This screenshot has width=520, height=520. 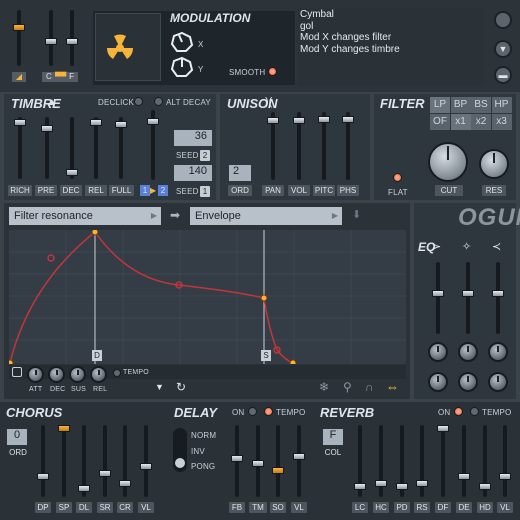 I want to click on reverb-de-slider, so click(x=464, y=461).